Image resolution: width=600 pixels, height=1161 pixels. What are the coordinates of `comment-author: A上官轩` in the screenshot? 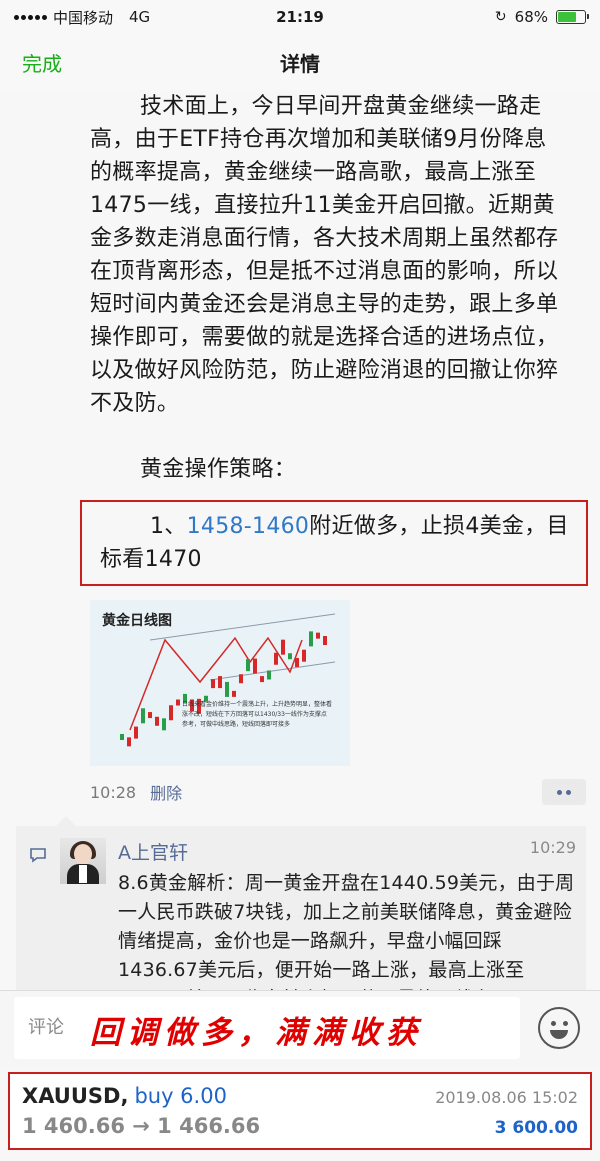 It's located at (153, 851).